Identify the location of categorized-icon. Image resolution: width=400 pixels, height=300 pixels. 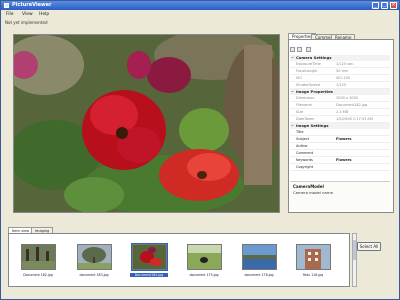
(292, 49).